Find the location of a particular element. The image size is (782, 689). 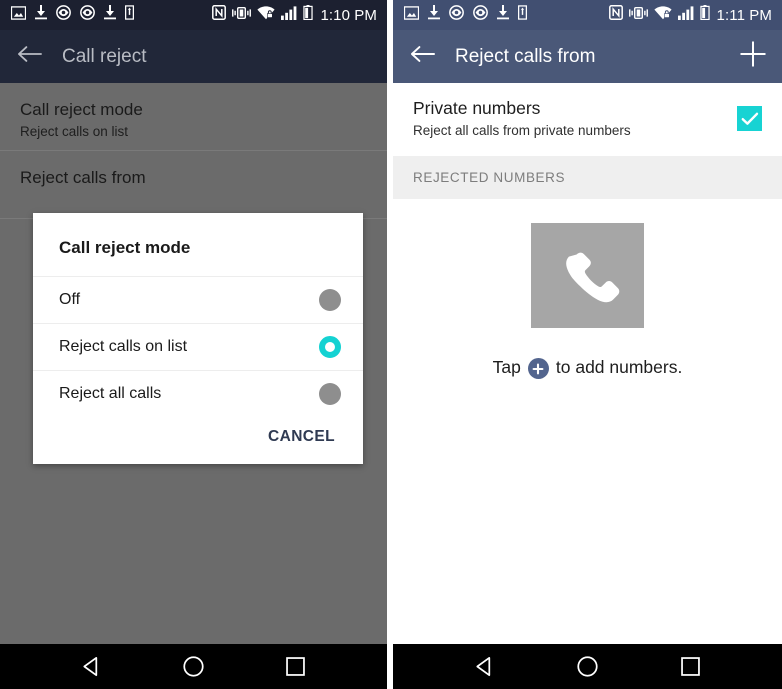

left-status-bar-system-icons: 1:10 PM is located at coordinates (294, 15).